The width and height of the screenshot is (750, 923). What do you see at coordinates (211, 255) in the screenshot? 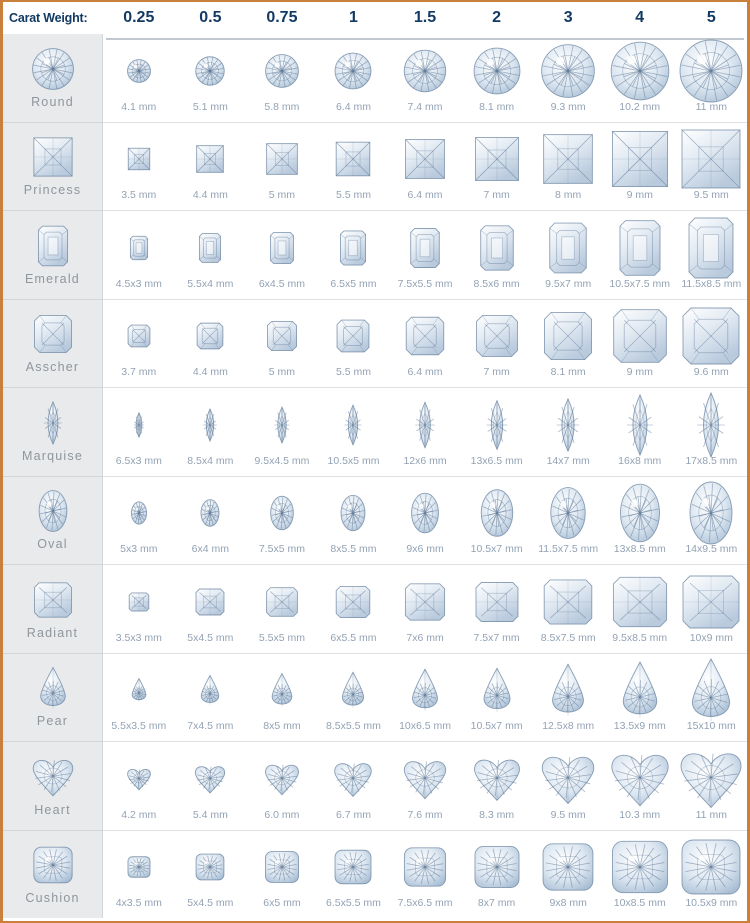
I see `size-cell-emerald-0.5ct: 5.5x4 mm` at bounding box center [211, 255].